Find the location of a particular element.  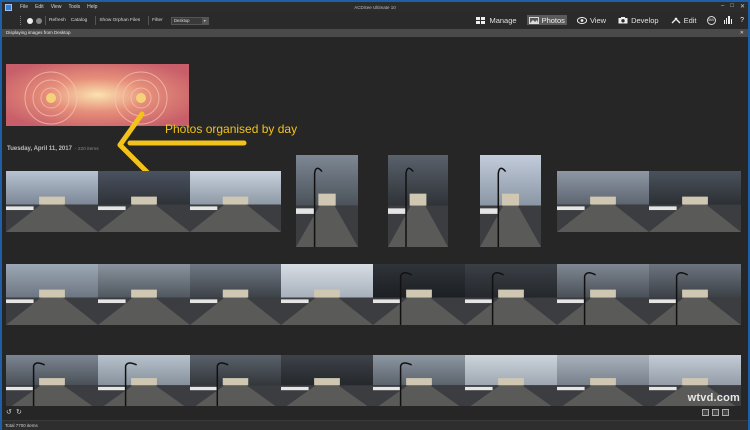

tools-icon is located at coordinates (676, 20).